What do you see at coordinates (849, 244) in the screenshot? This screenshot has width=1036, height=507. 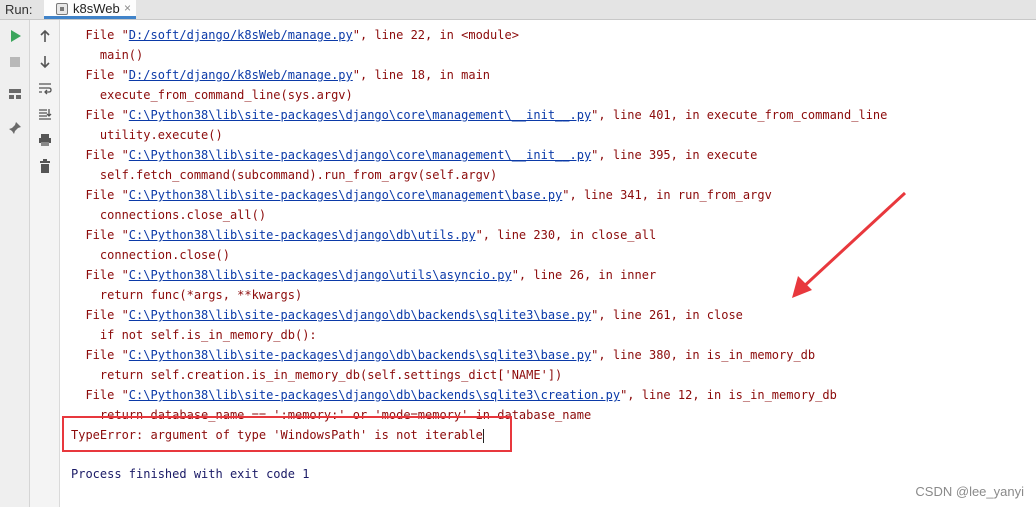 I see `annotation-arrow` at bounding box center [849, 244].